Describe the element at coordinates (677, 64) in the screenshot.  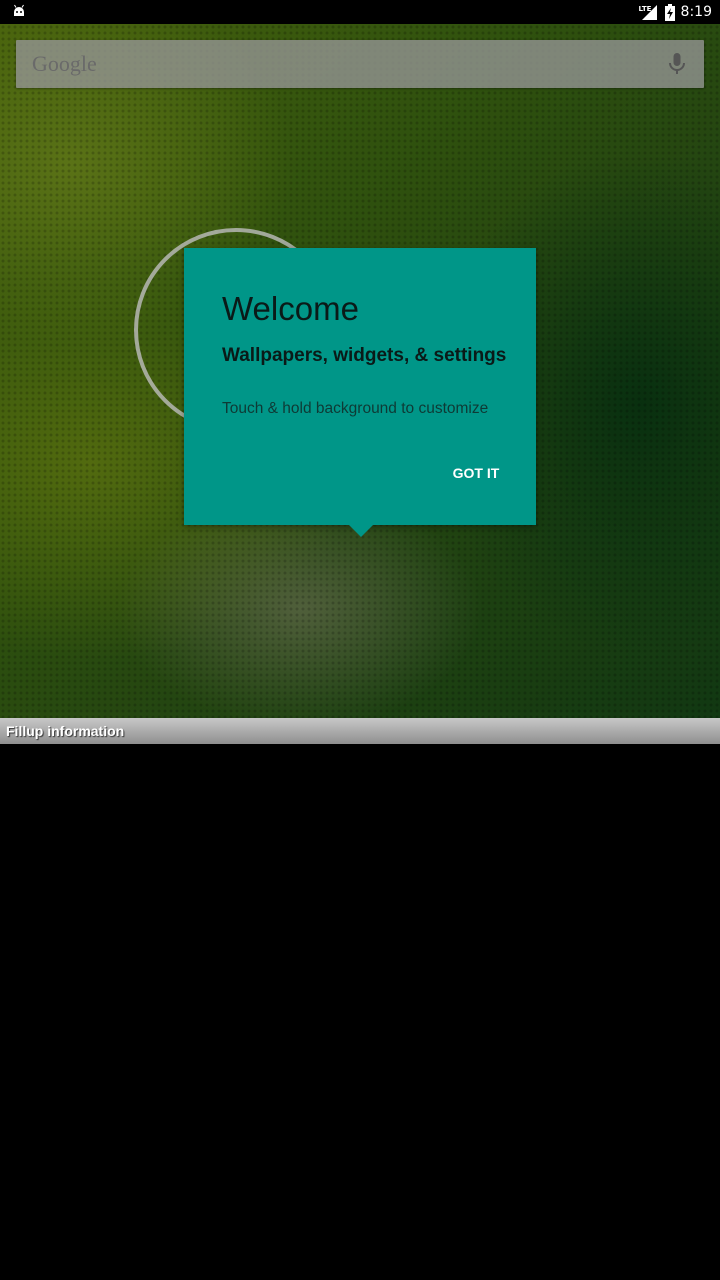
I see `mic-icon` at that location.